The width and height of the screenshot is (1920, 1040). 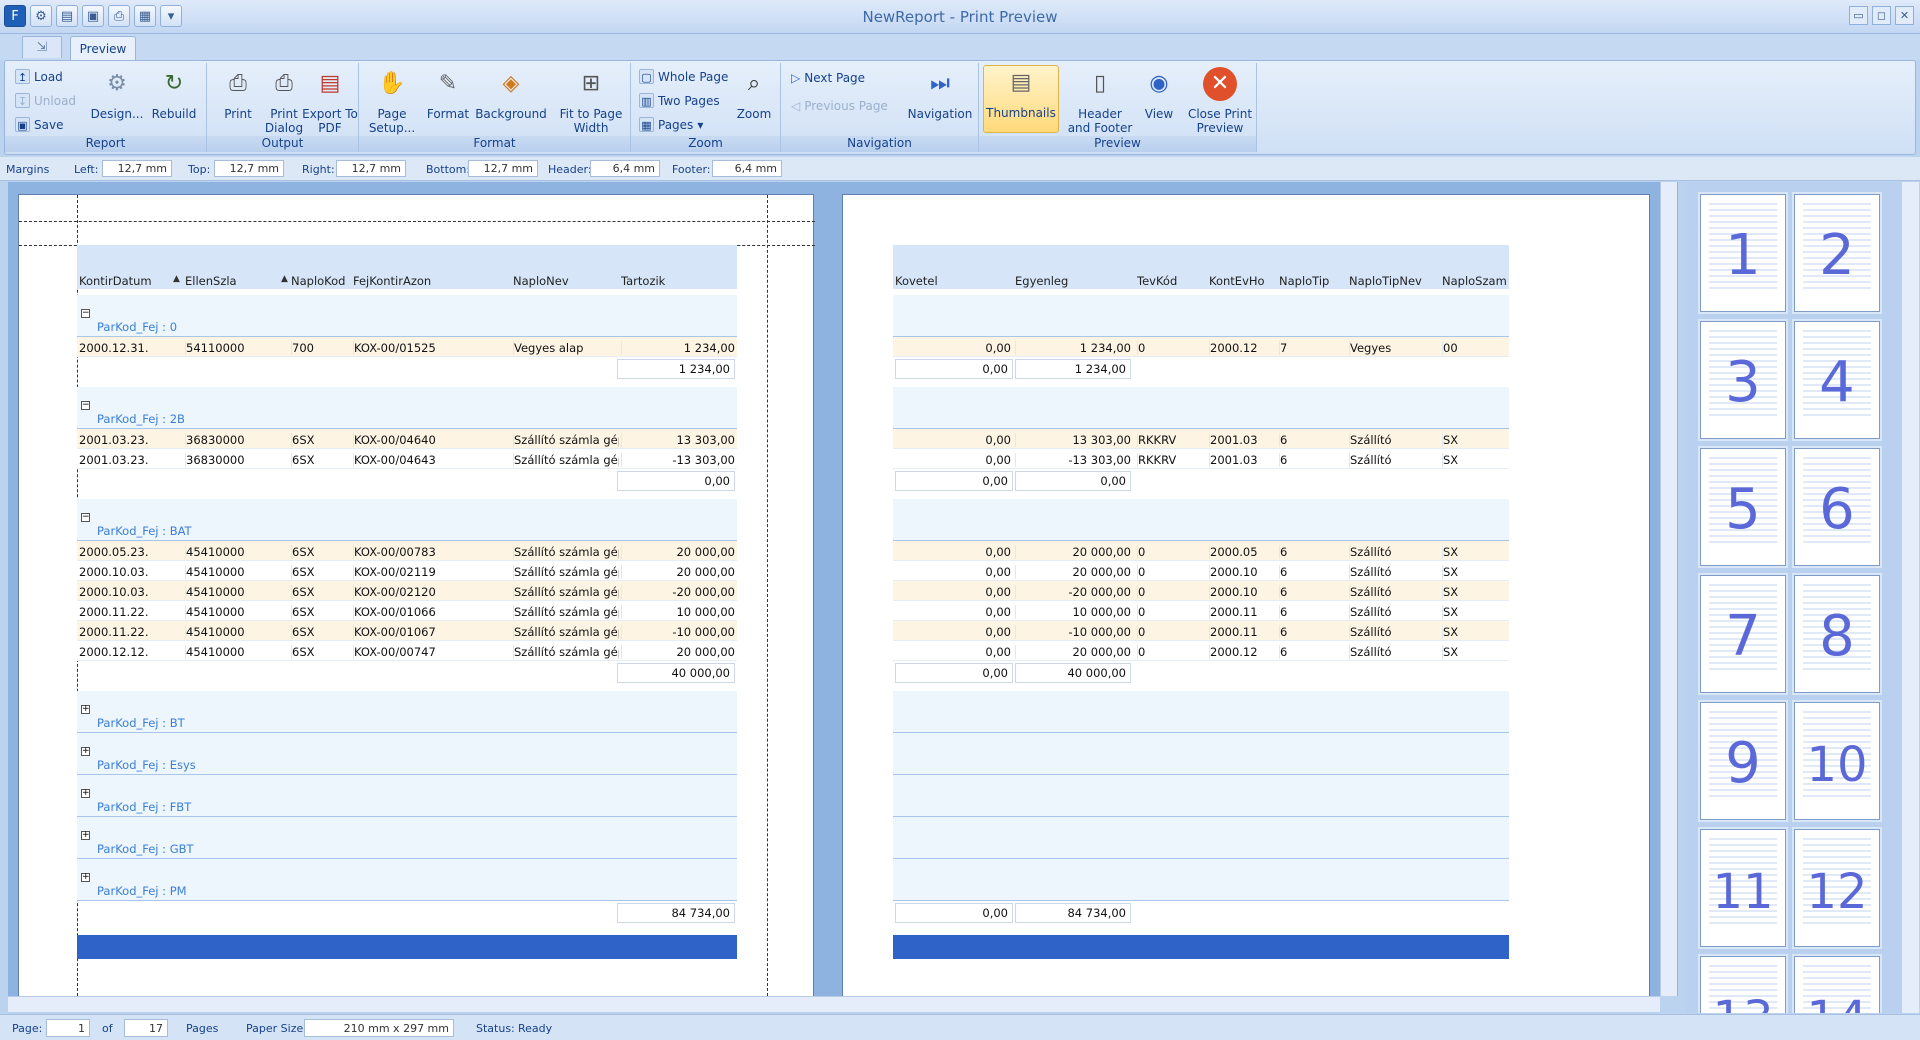 What do you see at coordinates (1159, 94) in the screenshot?
I see `view-button: ◉ View` at bounding box center [1159, 94].